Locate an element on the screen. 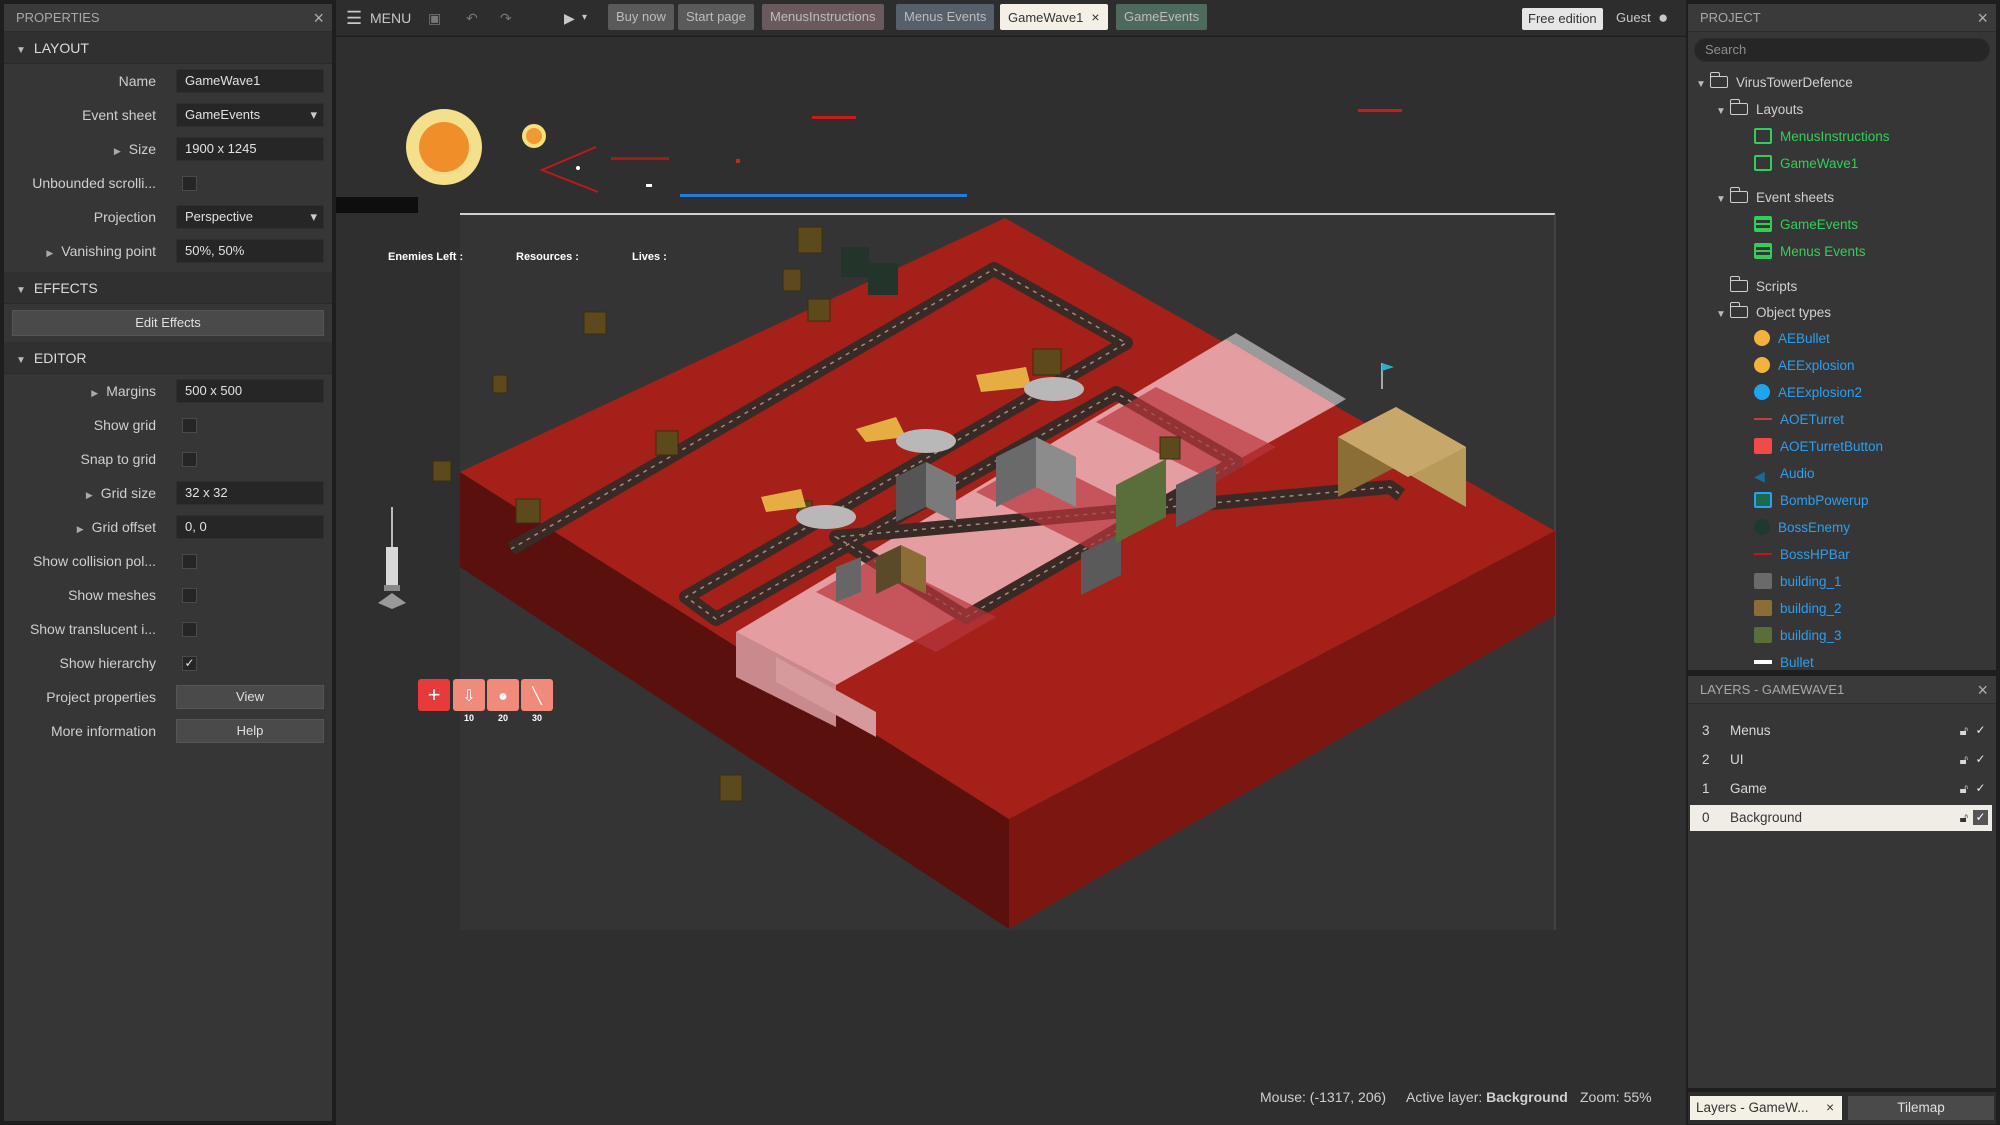 The height and width of the screenshot is (1125, 2000). tree-object-item: building_2 is located at coordinates (1798, 609).